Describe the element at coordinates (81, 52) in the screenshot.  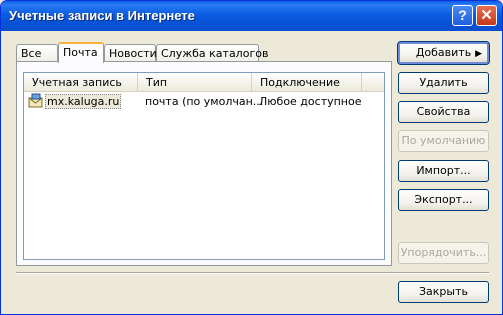
I see `tab-mail: Почта` at that location.